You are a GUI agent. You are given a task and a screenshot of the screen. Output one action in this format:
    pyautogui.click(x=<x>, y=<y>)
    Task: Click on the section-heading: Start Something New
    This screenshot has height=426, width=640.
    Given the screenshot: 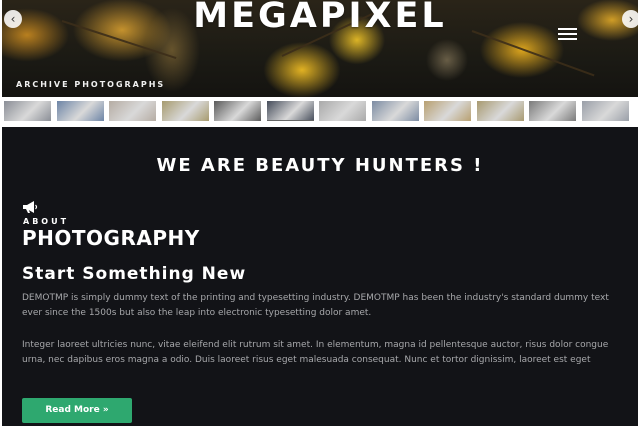 What is the action you would take?
    pyautogui.click(x=134, y=274)
    